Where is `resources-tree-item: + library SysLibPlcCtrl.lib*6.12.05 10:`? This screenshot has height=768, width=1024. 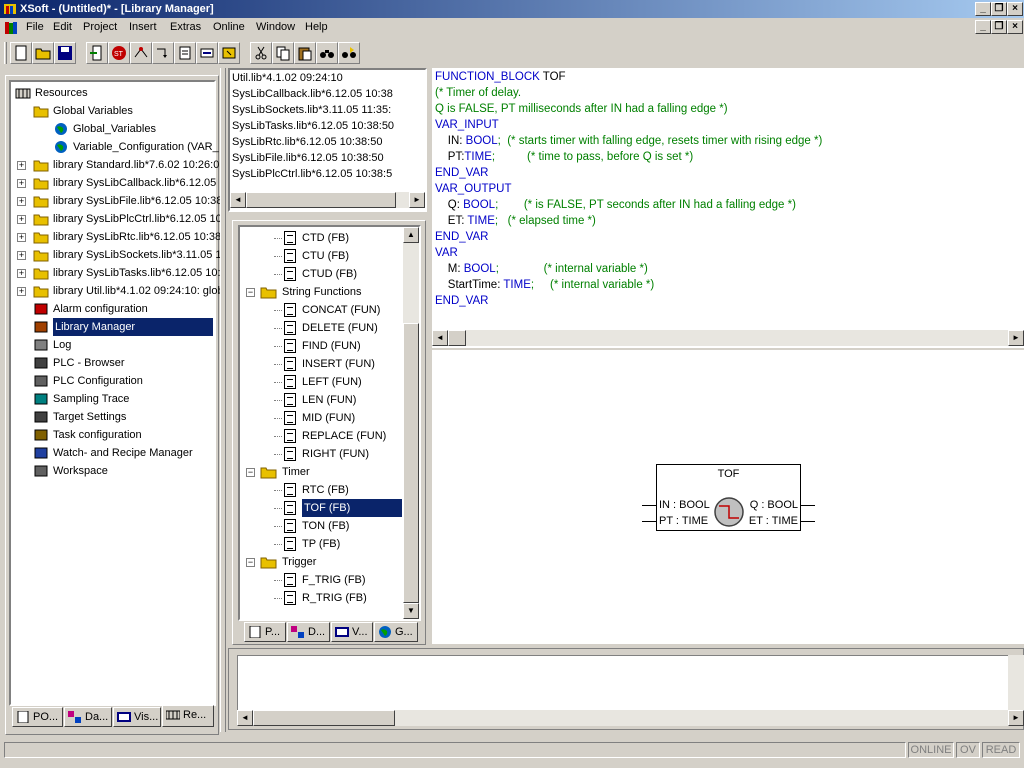 resources-tree-item: + library SysLibPlcCtrl.lib*6.12.05 10: is located at coordinates (118, 219).